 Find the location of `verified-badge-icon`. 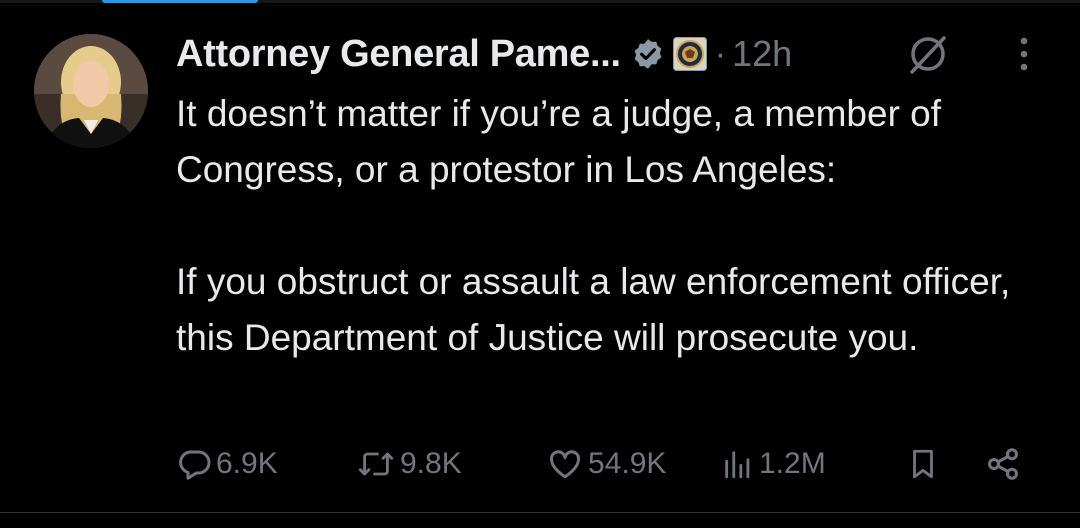

verified-badge-icon is located at coordinates (648, 54).